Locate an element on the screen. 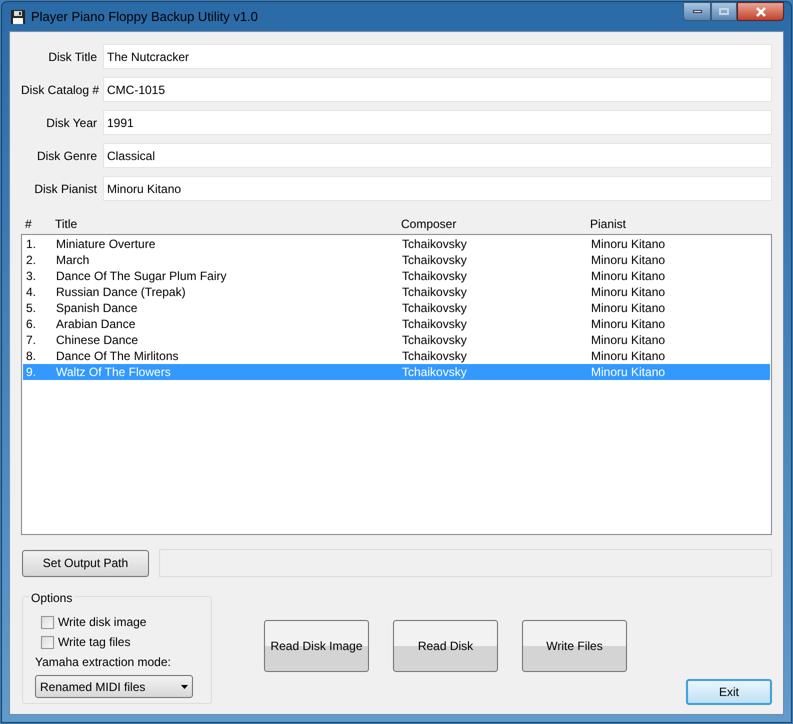 The height and width of the screenshot is (724, 793). column-header: Composer is located at coordinates (428, 224).